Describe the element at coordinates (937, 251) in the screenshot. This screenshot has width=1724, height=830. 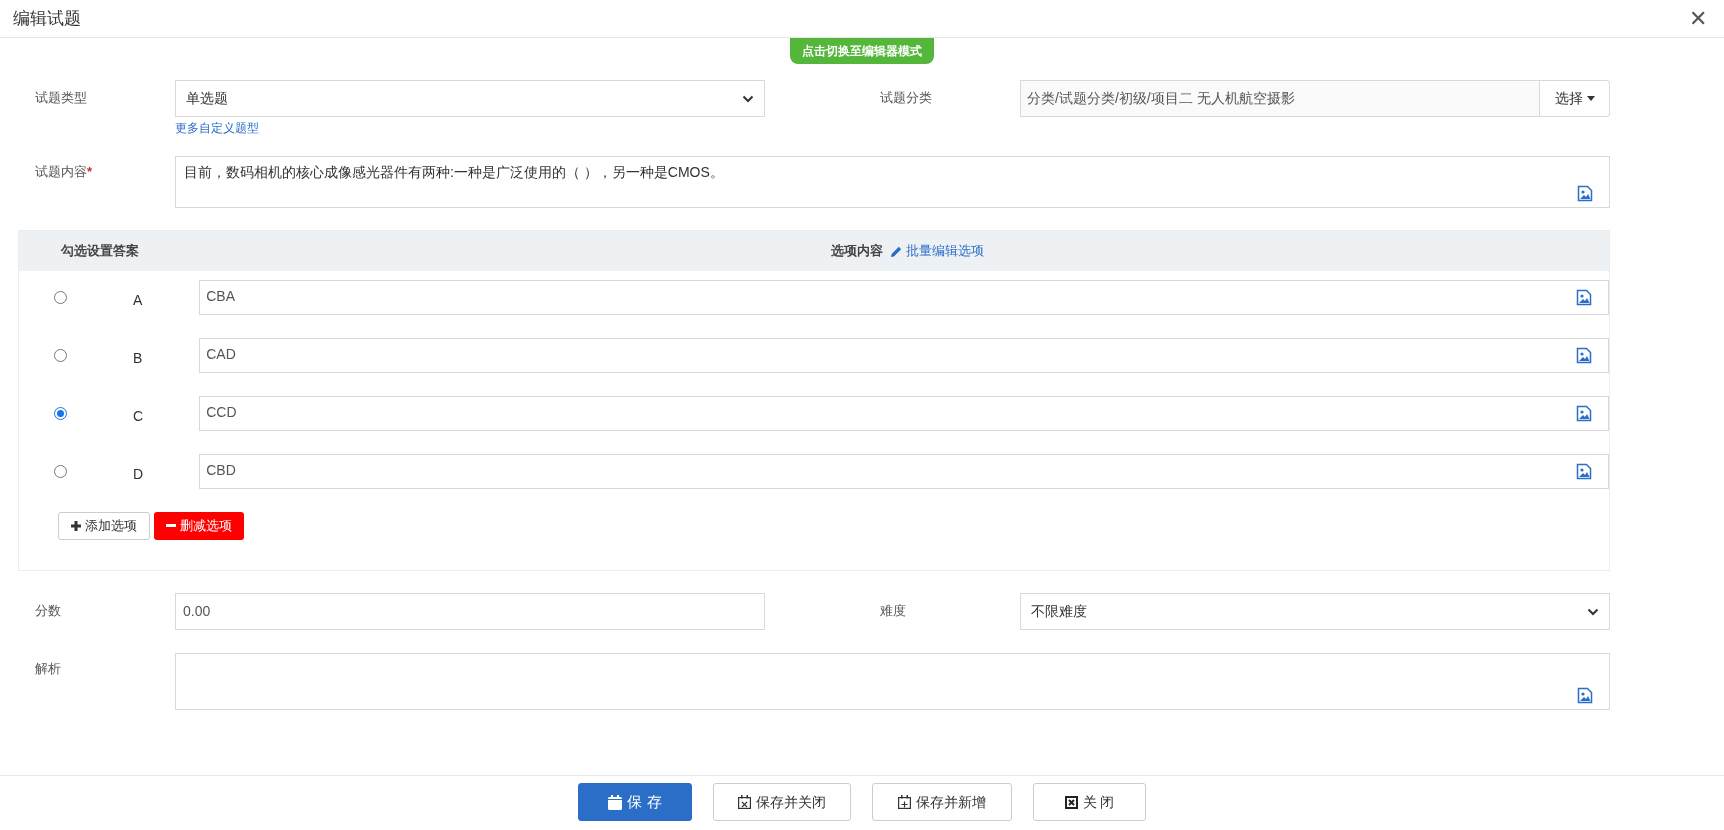
I see `batch-edit-link: 批量编辑选项` at that location.